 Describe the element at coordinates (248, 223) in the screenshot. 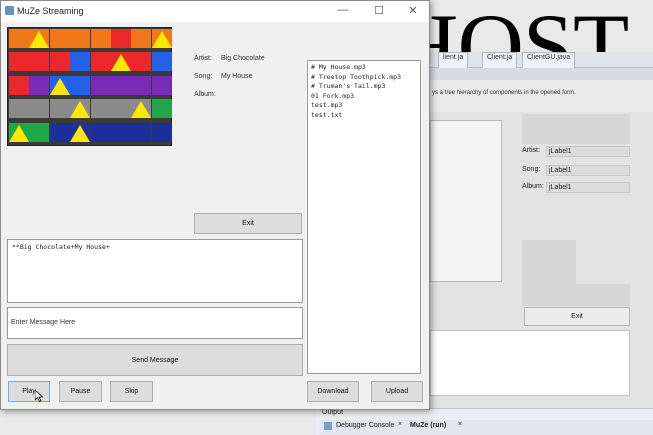

I see `exit-button: Exit` at that location.